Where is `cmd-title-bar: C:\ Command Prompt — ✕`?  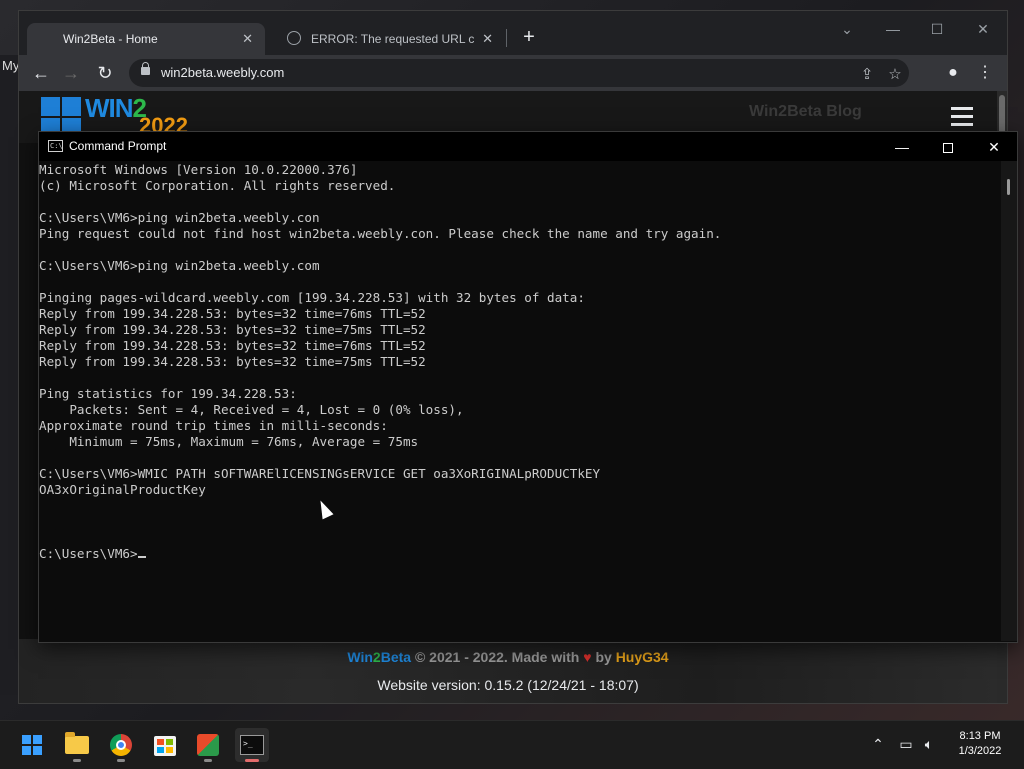 cmd-title-bar: C:\ Command Prompt — ✕ is located at coordinates (528, 146).